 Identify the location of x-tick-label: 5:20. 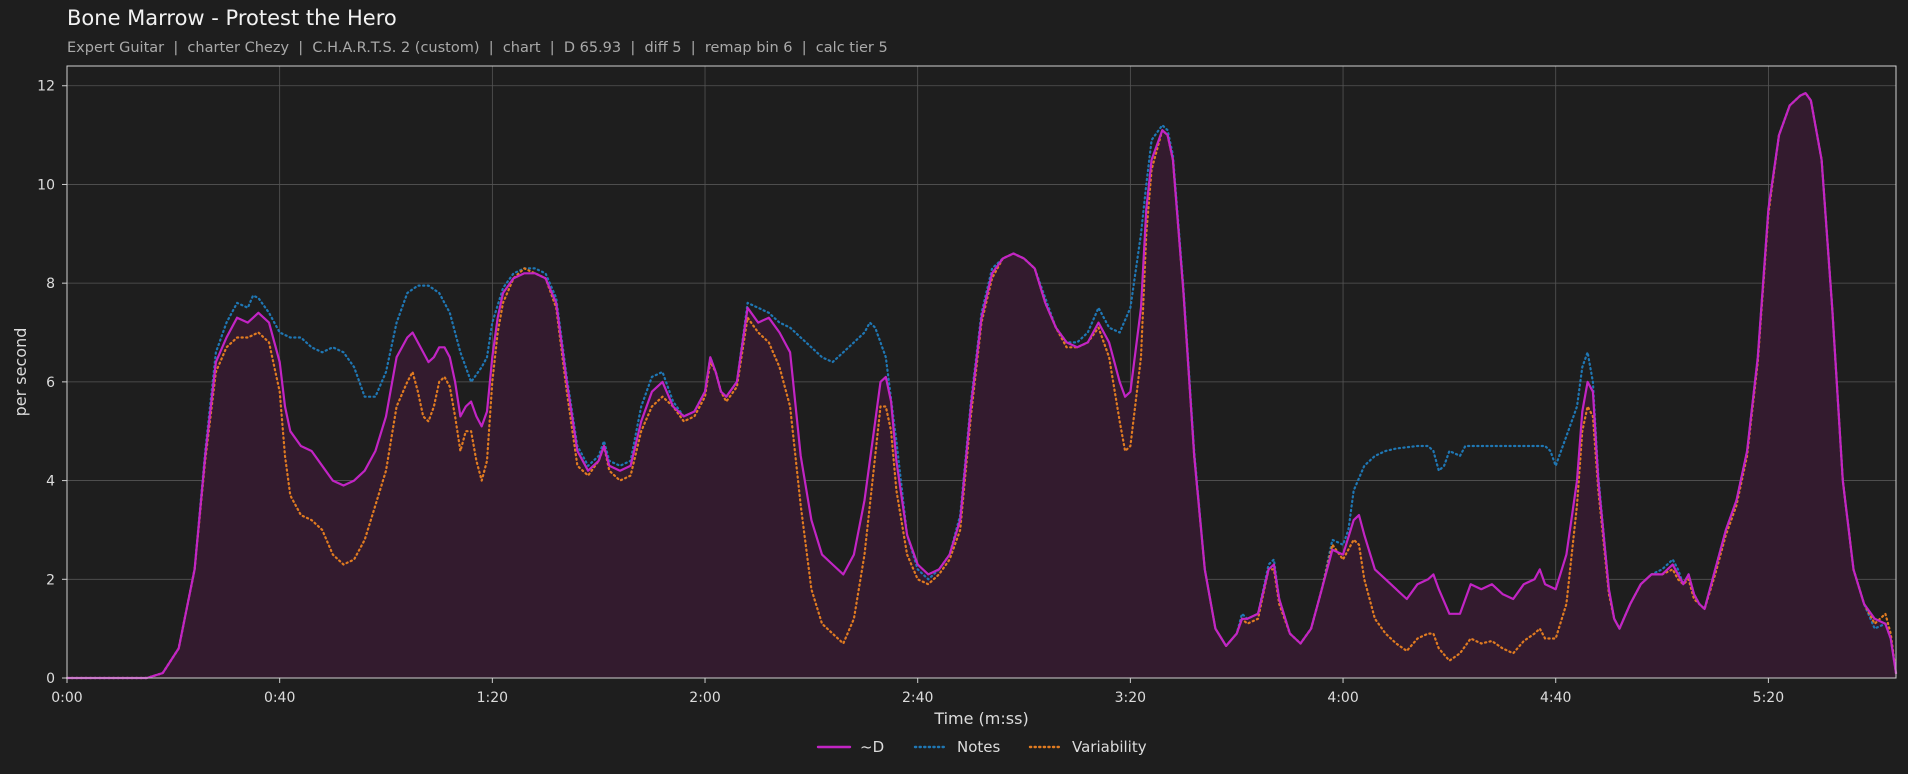
(1768, 698).